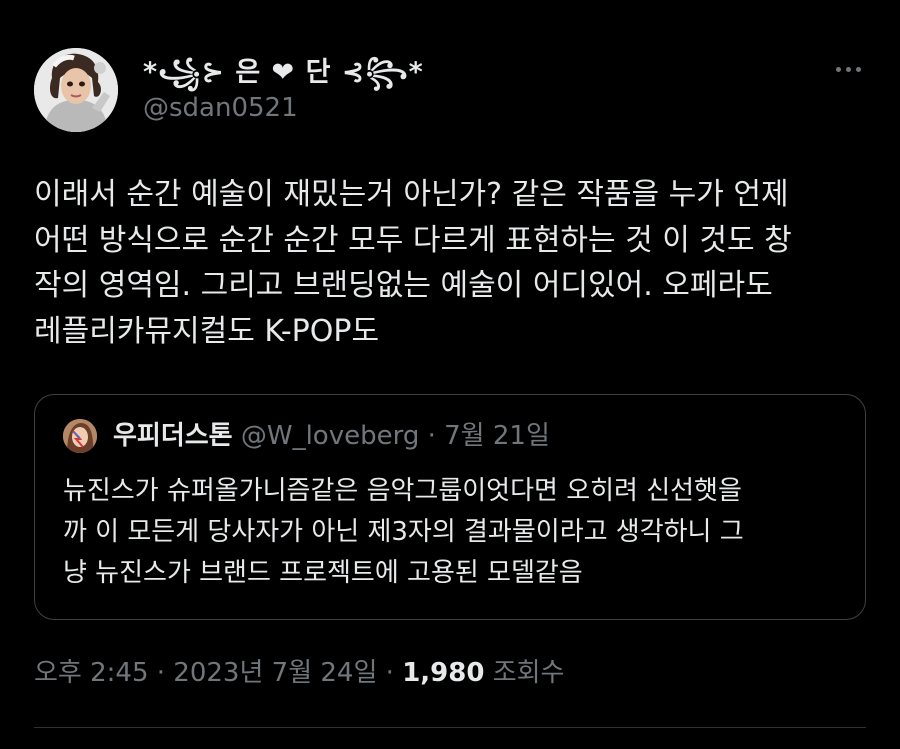 The width and height of the screenshot is (900, 749). I want to click on tweet-text-line: 레플리카뮤지컬도 K-POP도, so click(207, 331).